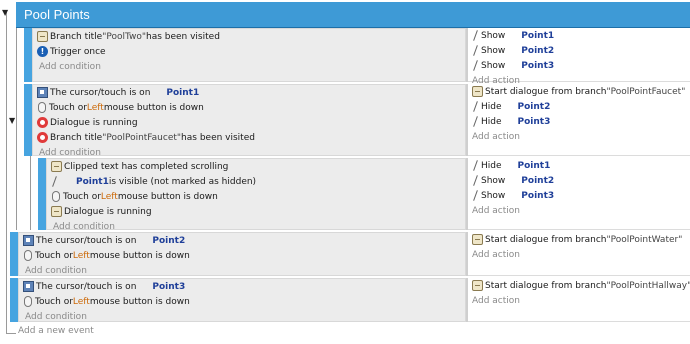  What do you see at coordinates (644, 239) in the screenshot?
I see `text-part: "PoolPointWater"` at bounding box center [644, 239].